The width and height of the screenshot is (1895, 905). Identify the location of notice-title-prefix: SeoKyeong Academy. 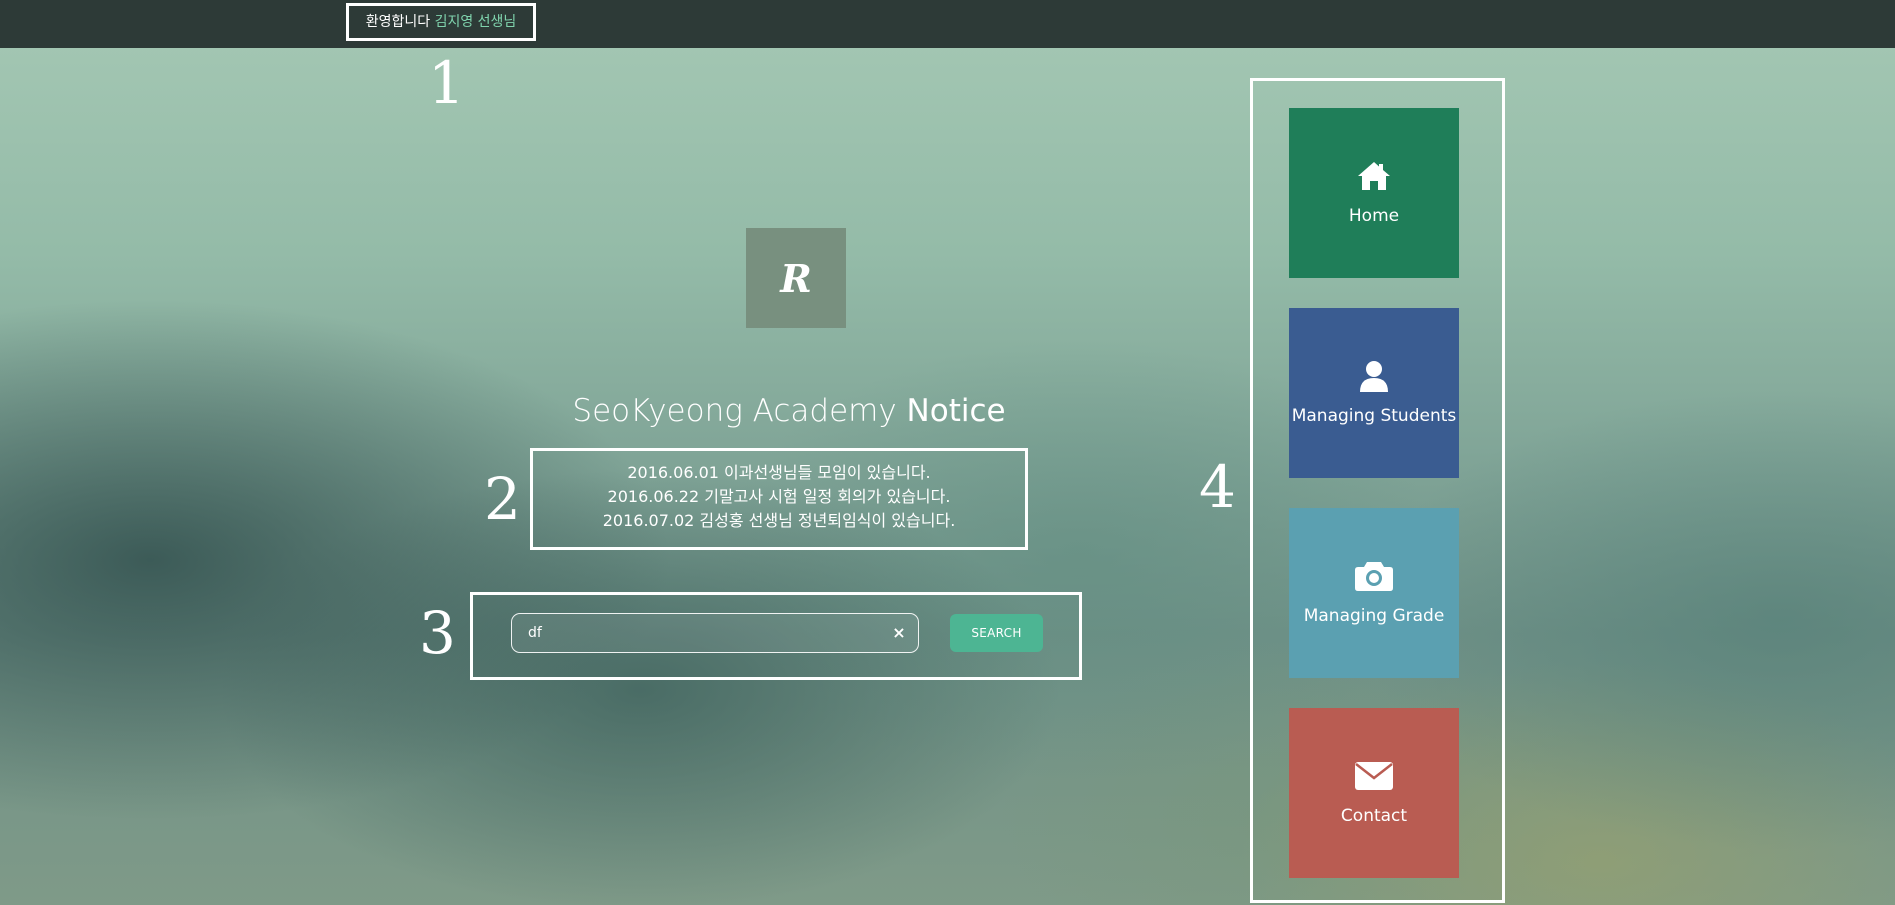
(734, 411).